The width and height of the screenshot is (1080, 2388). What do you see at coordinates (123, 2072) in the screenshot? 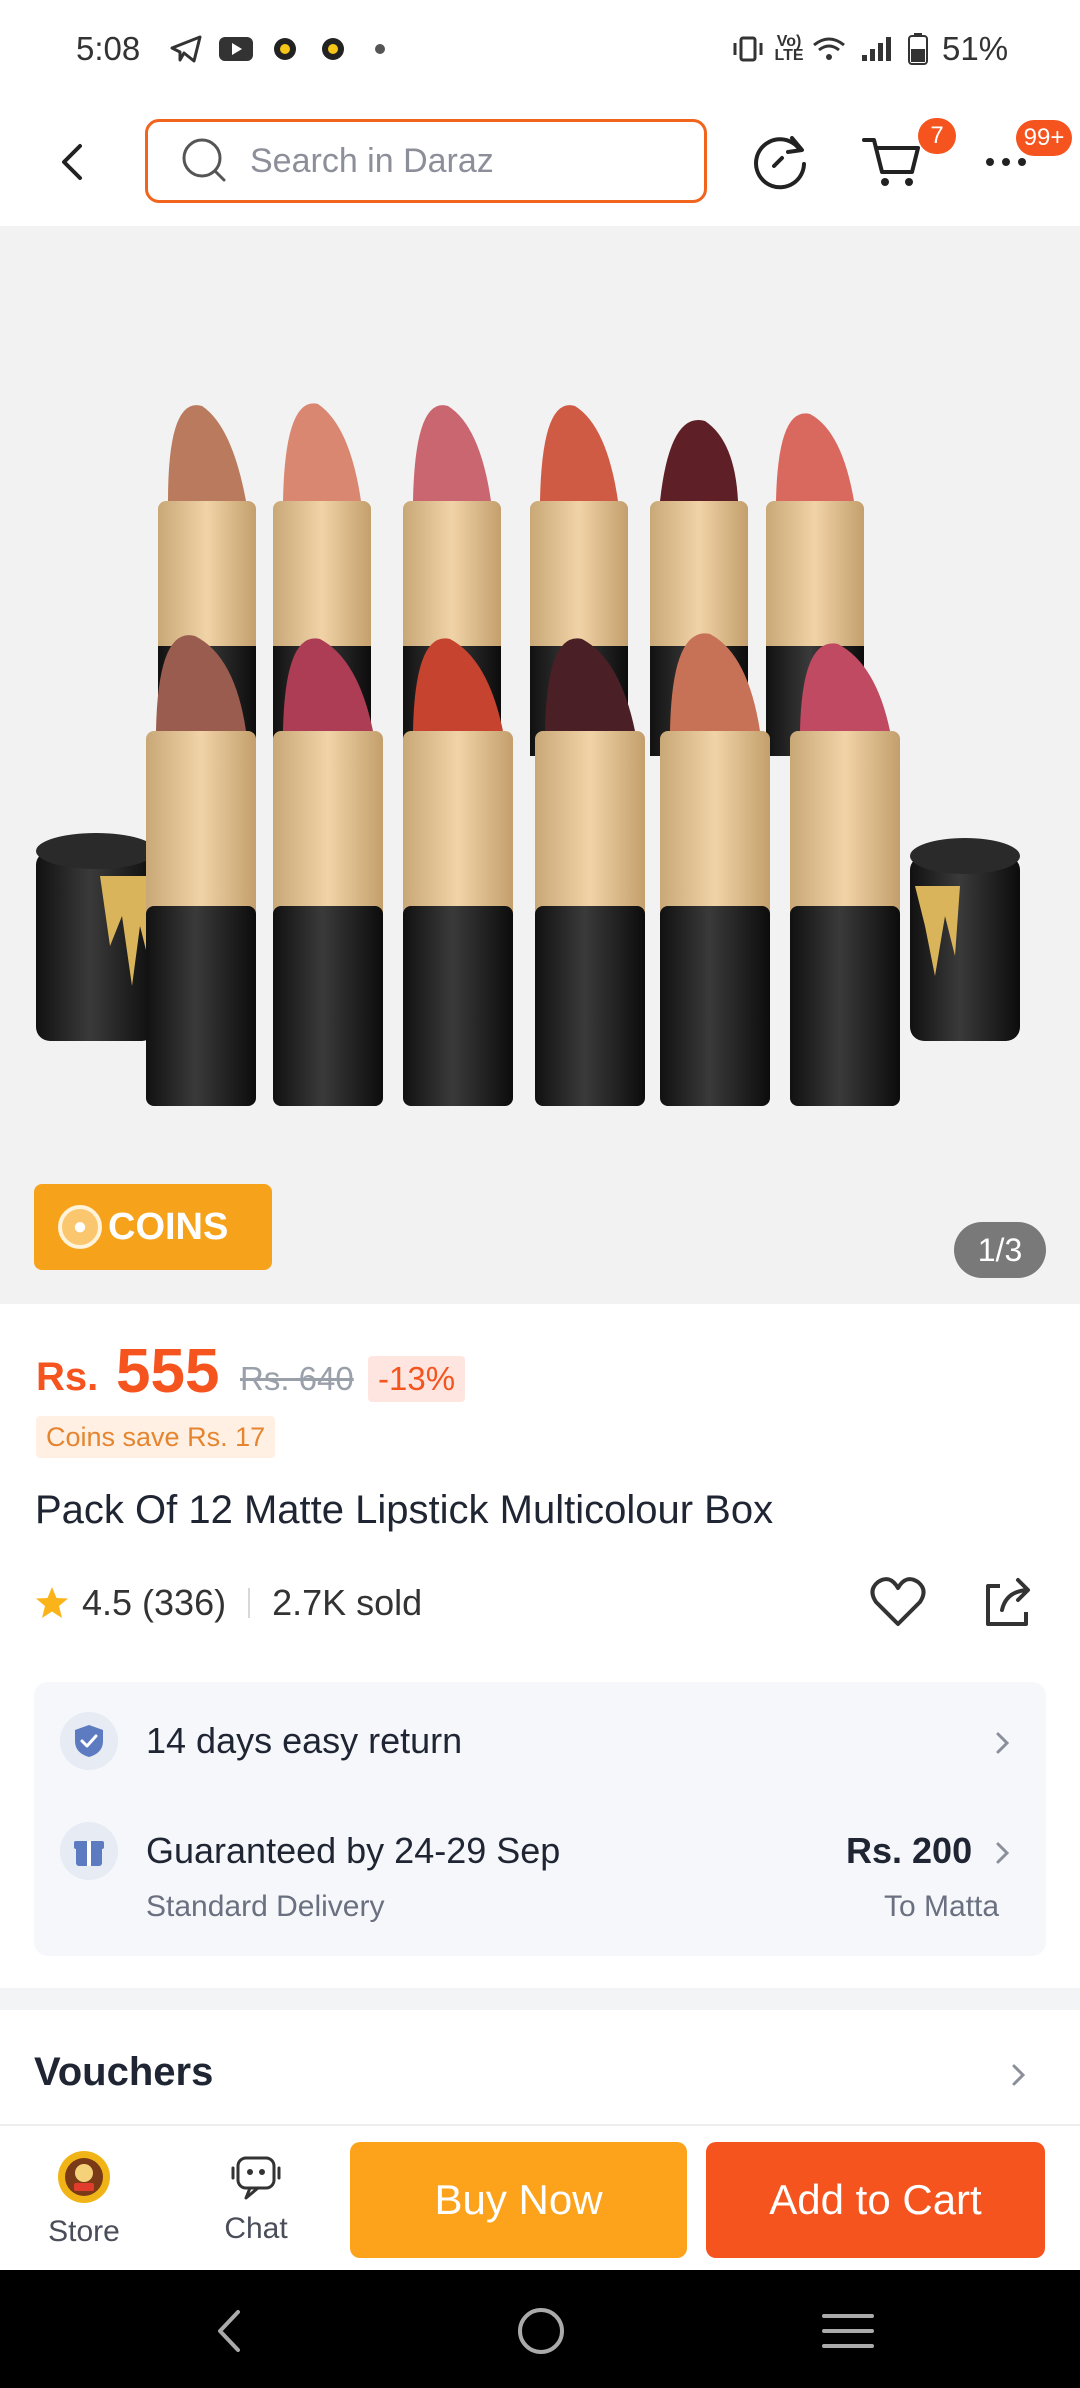
I see `vouchers-heading: Vouchers` at bounding box center [123, 2072].